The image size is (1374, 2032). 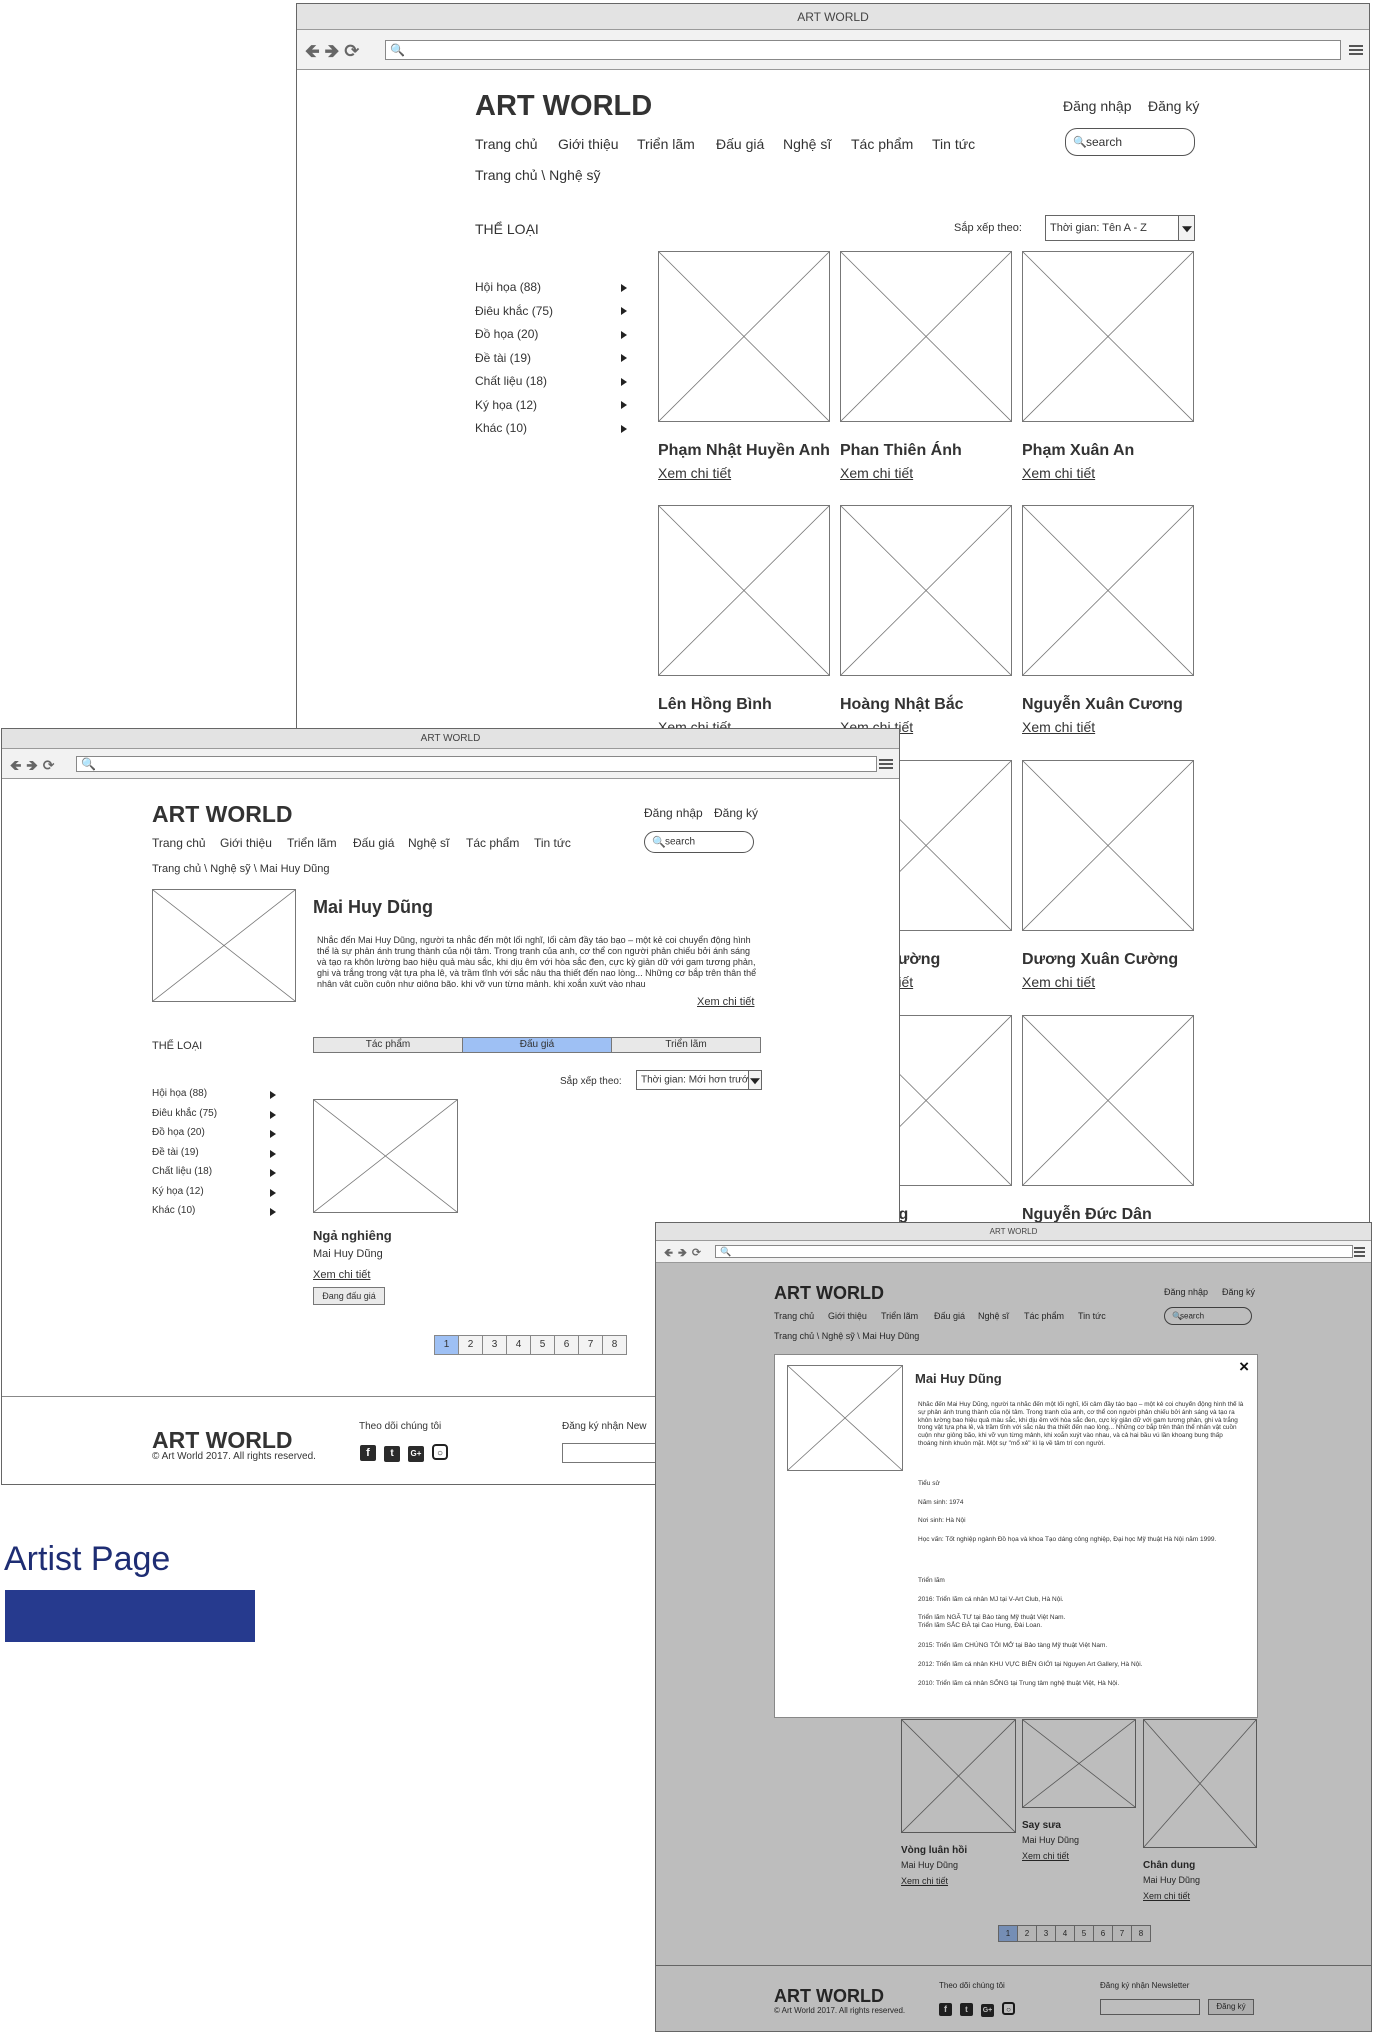 What do you see at coordinates (341, 1275) in the screenshot?
I see `artwork-details-link: Xem chi tiết` at bounding box center [341, 1275].